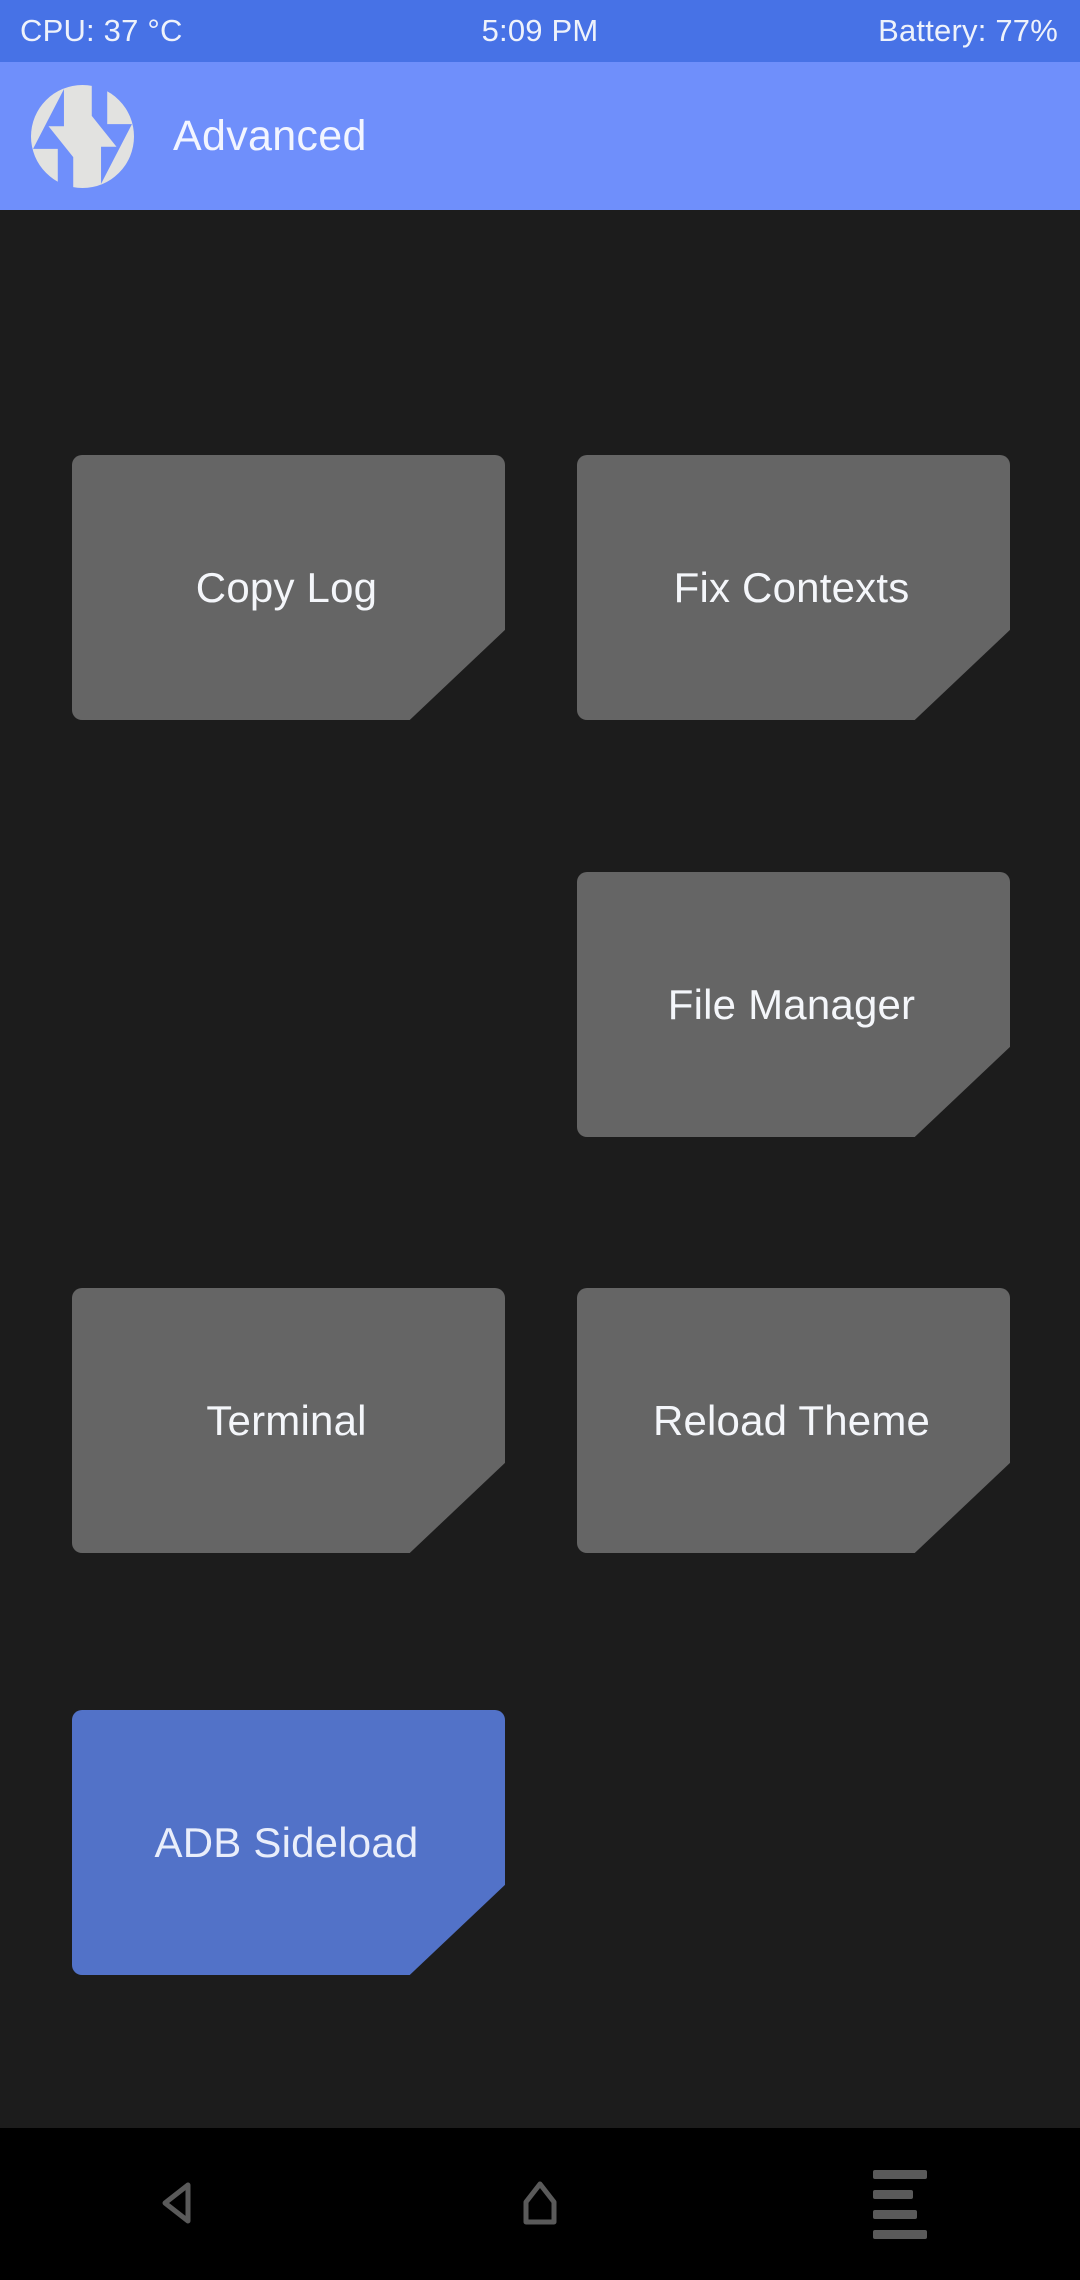 The height and width of the screenshot is (2280, 1080). Describe the element at coordinates (101, 30) in the screenshot. I see `cpu-temperature-text: CPU: 37 °C` at that location.